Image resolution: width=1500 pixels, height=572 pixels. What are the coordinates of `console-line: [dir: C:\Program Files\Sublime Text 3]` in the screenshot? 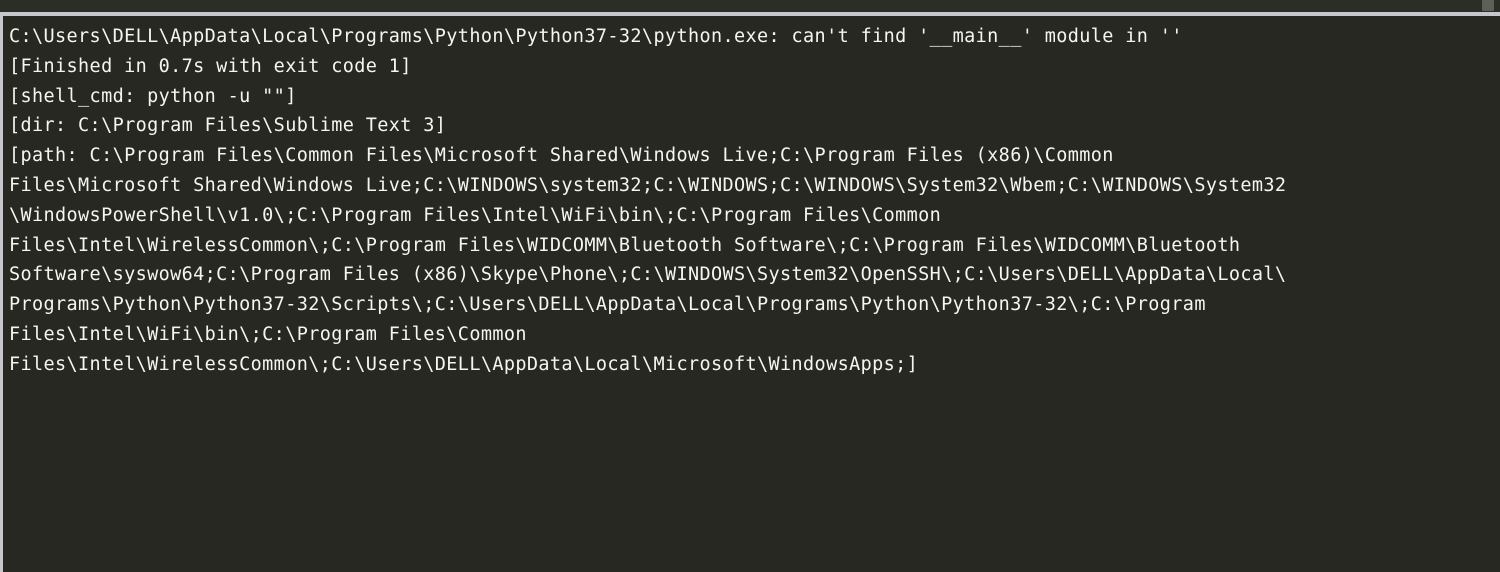 It's located at (228, 126).